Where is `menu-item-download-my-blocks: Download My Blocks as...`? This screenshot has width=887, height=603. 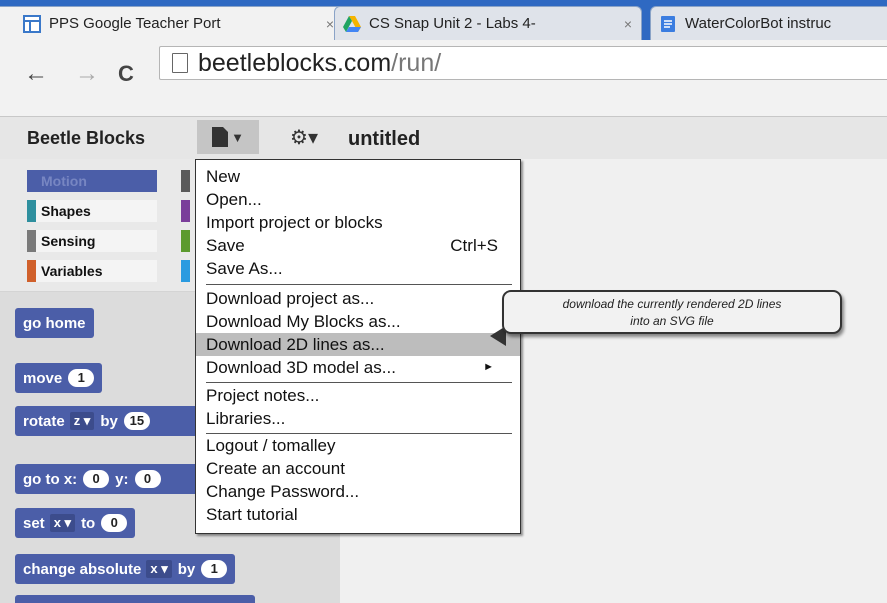 menu-item-download-my-blocks: Download My Blocks as... is located at coordinates (358, 321).